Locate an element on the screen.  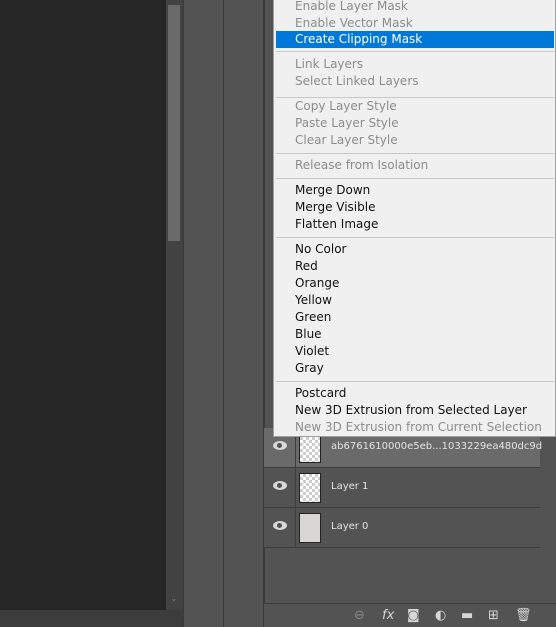
menu-item-new-3d-extrusion-from-selected-layer: New 3D Extrusion from Selected Layer is located at coordinates (415, 410).